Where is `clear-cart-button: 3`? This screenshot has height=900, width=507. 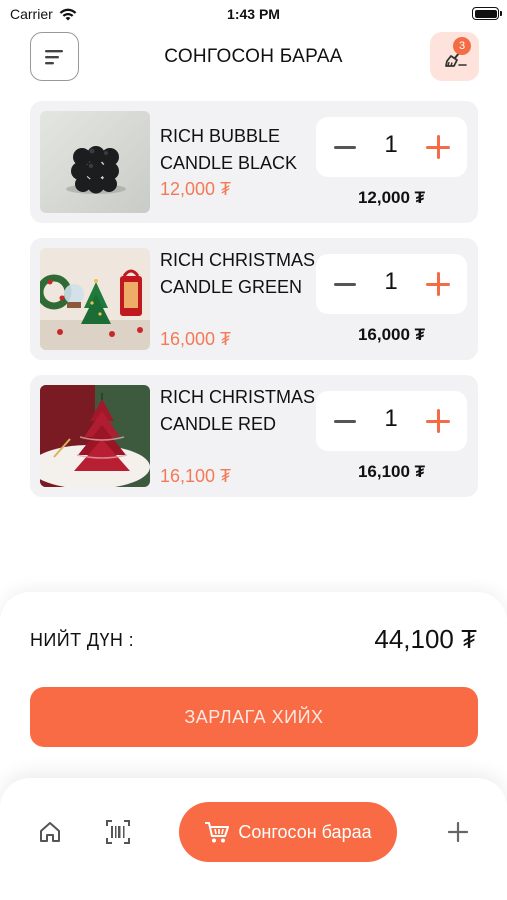 clear-cart-button: 3 is located at coordinates (454, 56).